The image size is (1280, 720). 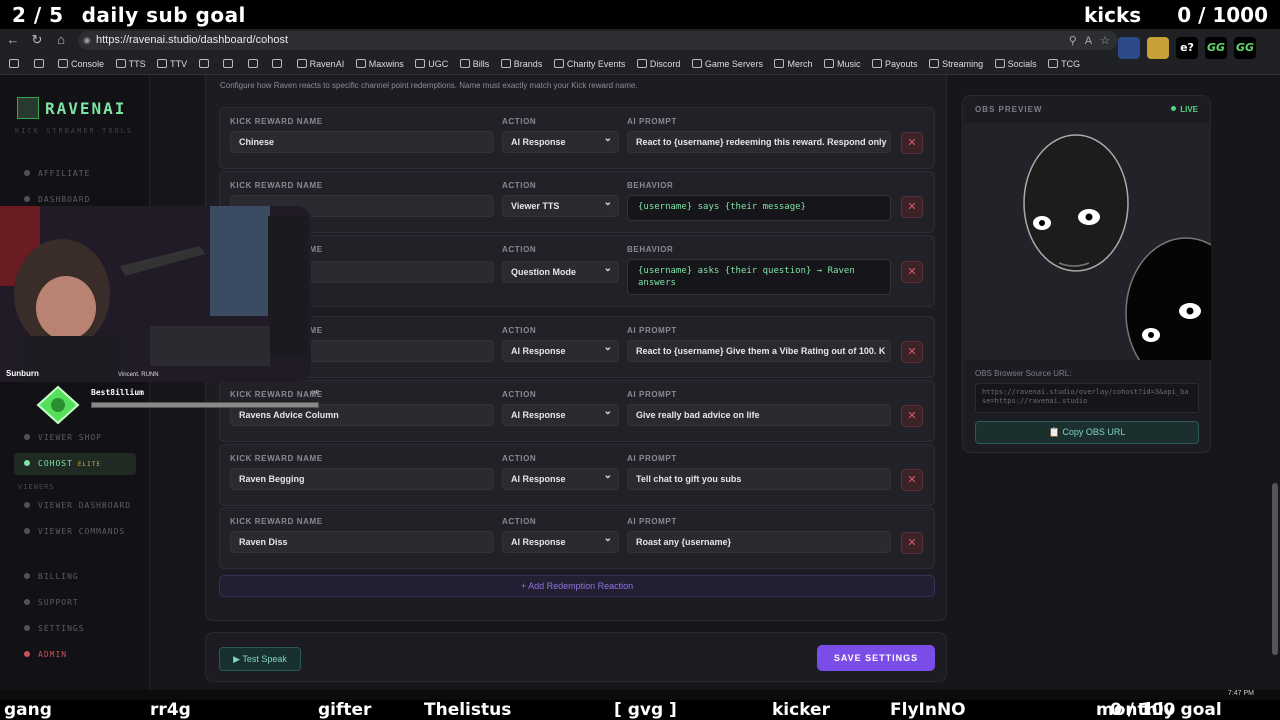 I want to click on reload-icon: ↻, so click(x=37, y=40).